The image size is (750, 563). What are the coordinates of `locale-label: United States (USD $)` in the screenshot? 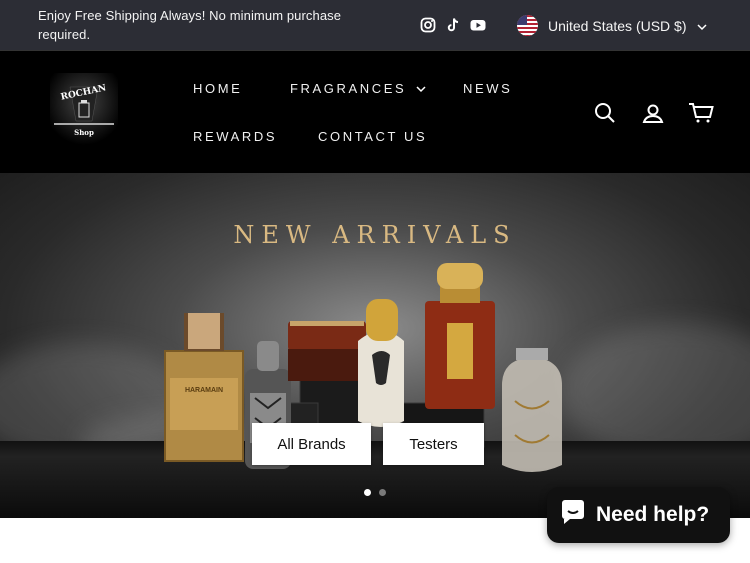 It's located at (617, 25).